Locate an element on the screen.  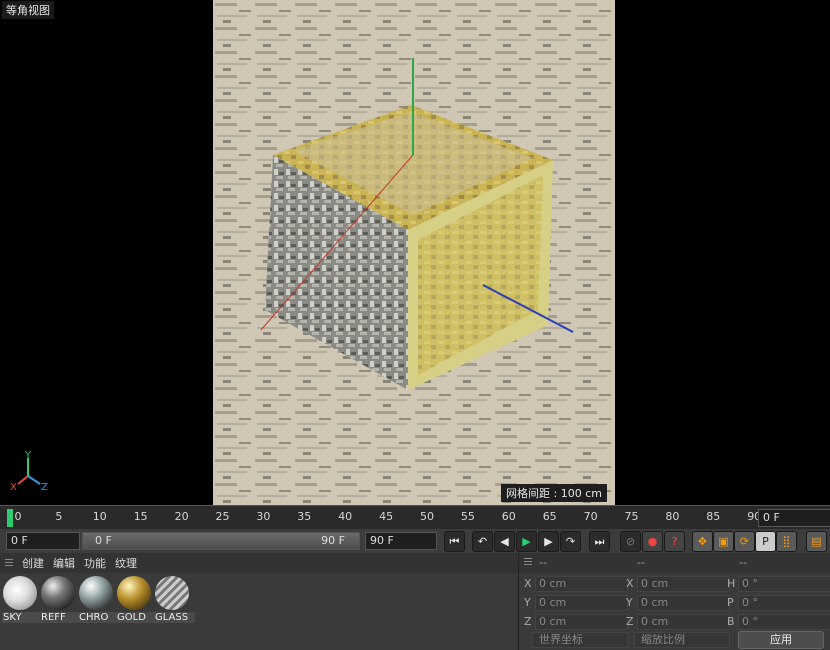
timeline-tick: 35 is located at coordinates (304, 516).